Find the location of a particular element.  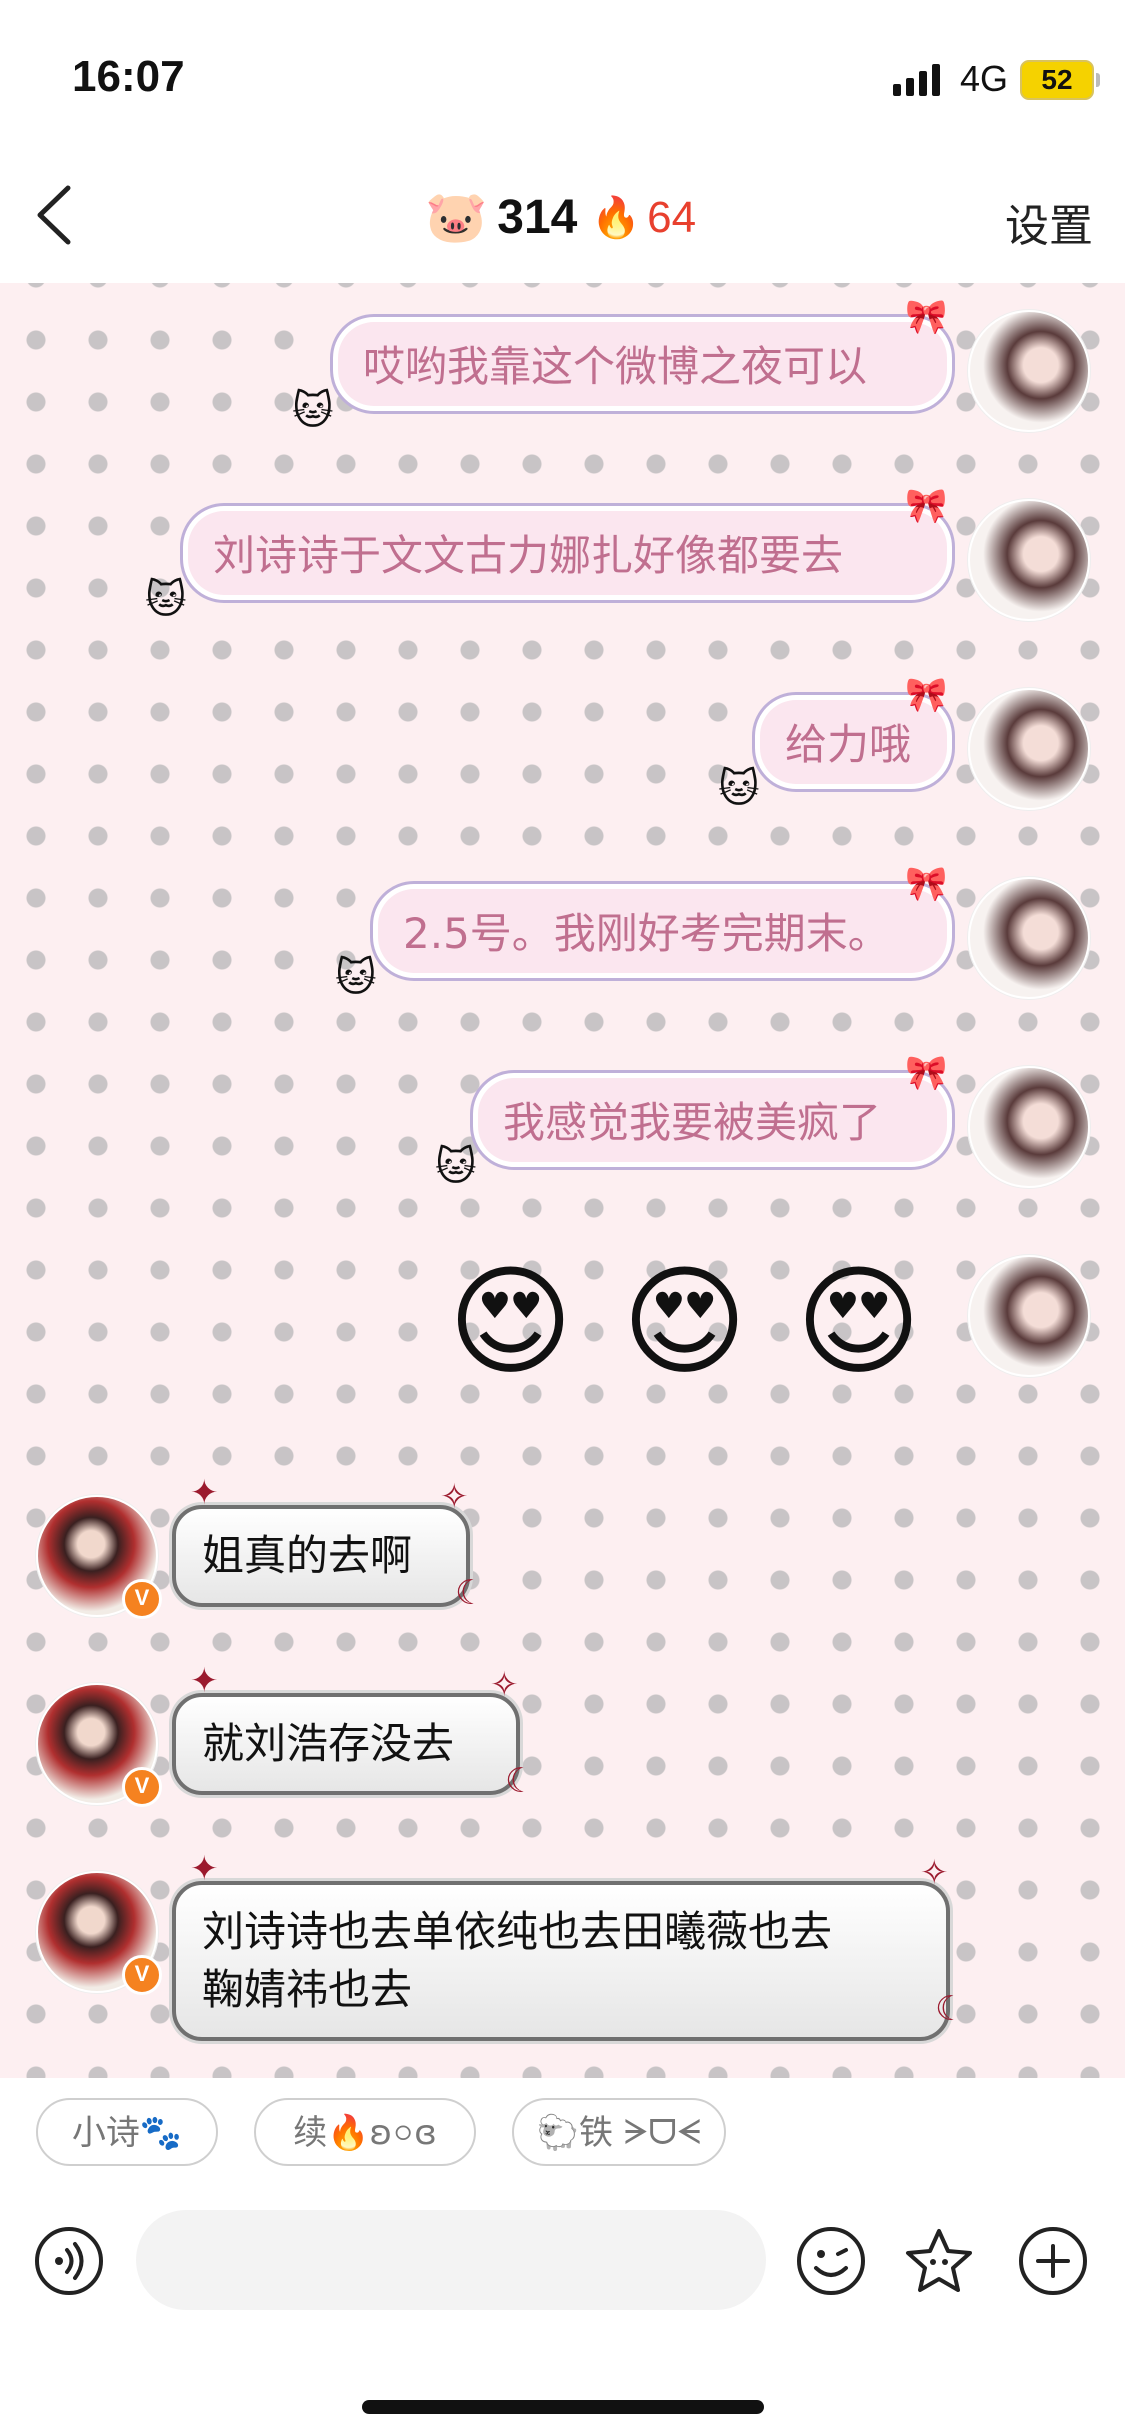

fire-icon: 🔥 is located at coordinates (616, 218).